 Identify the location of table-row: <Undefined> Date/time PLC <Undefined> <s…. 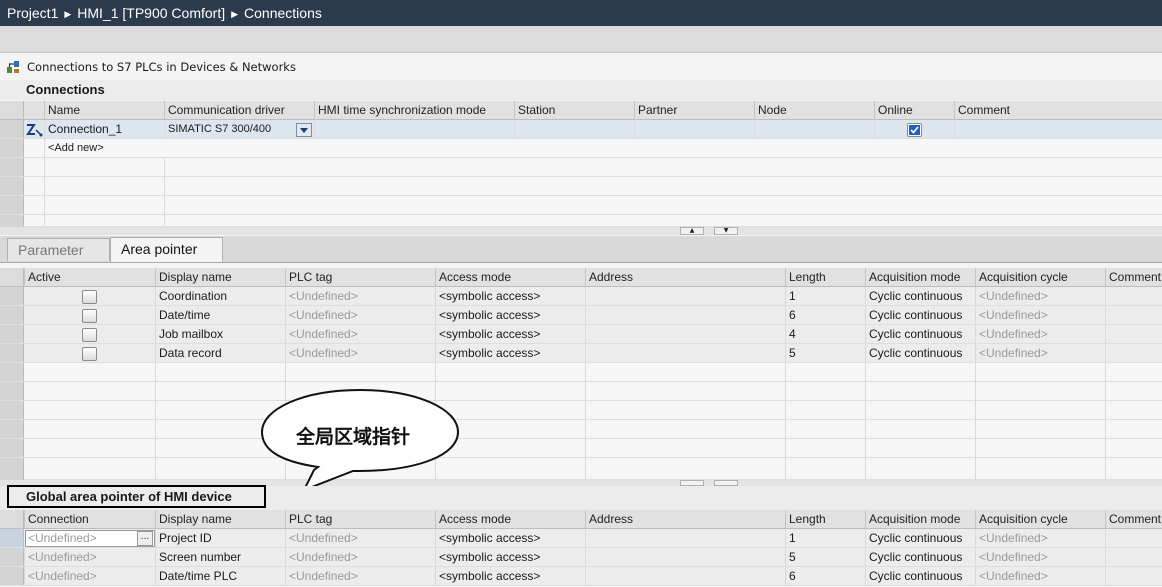
(581, 576).